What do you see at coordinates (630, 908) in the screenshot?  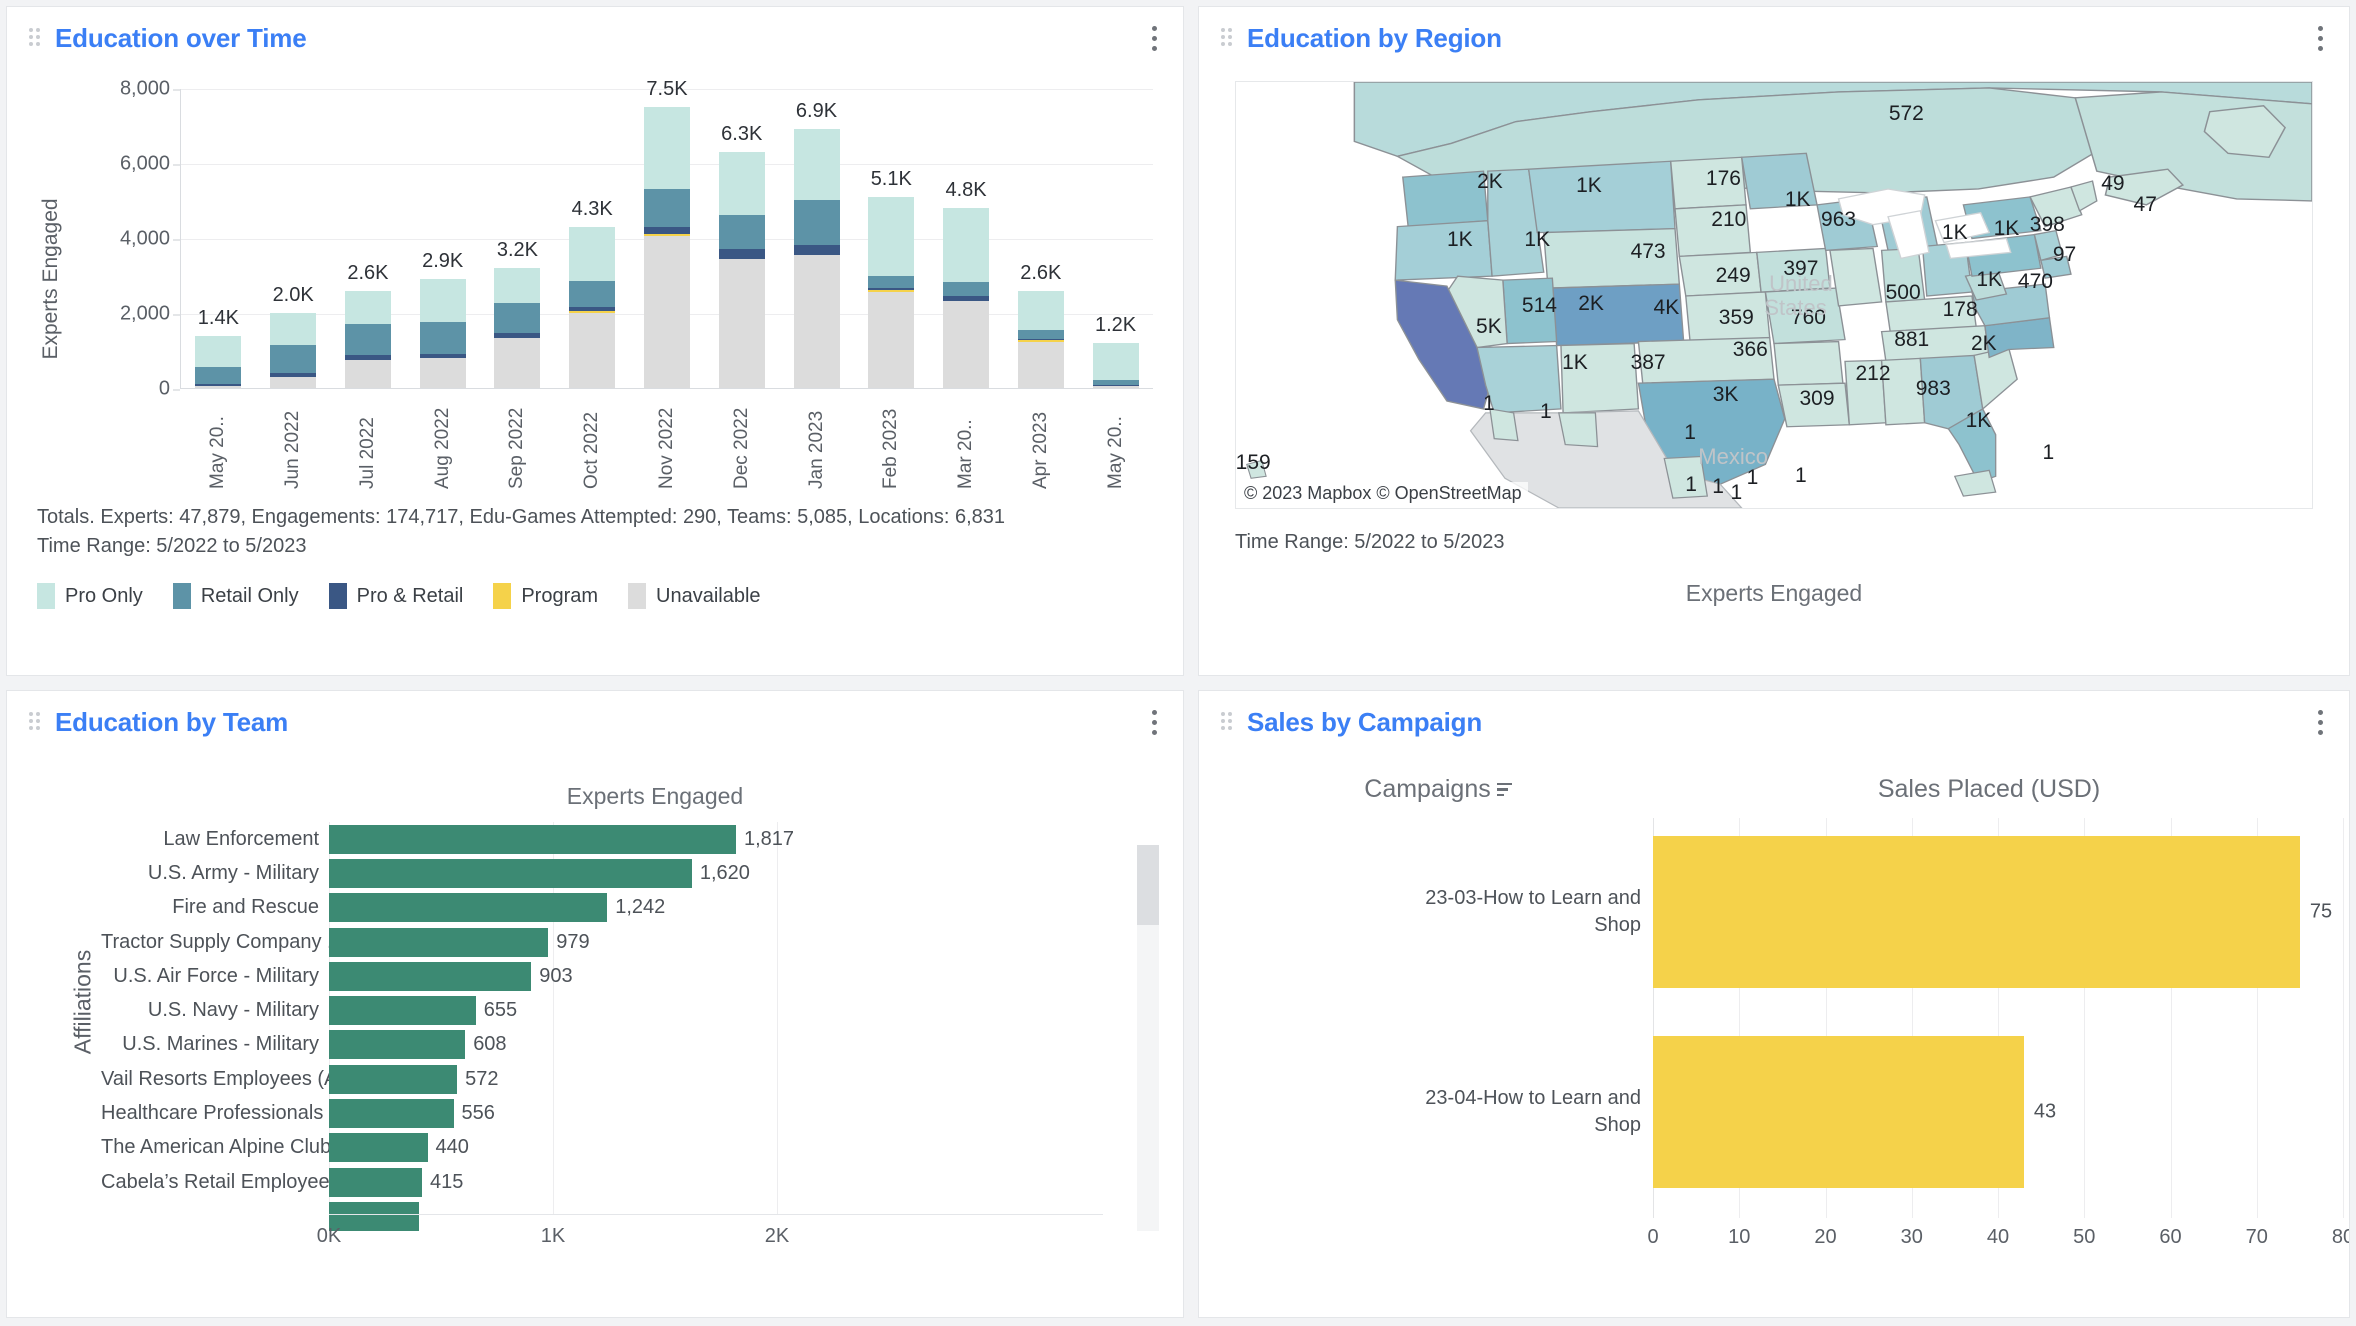 I see `table-row: Fire and Rescue 1,242` at bounding box center [630, 908].